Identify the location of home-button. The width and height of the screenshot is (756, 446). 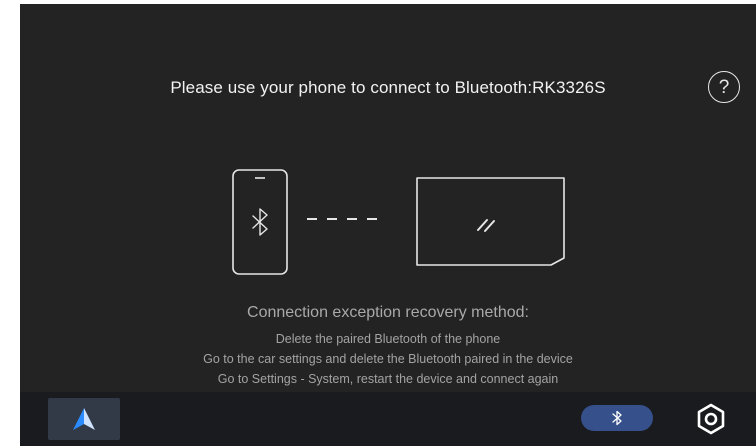
(84, 419).